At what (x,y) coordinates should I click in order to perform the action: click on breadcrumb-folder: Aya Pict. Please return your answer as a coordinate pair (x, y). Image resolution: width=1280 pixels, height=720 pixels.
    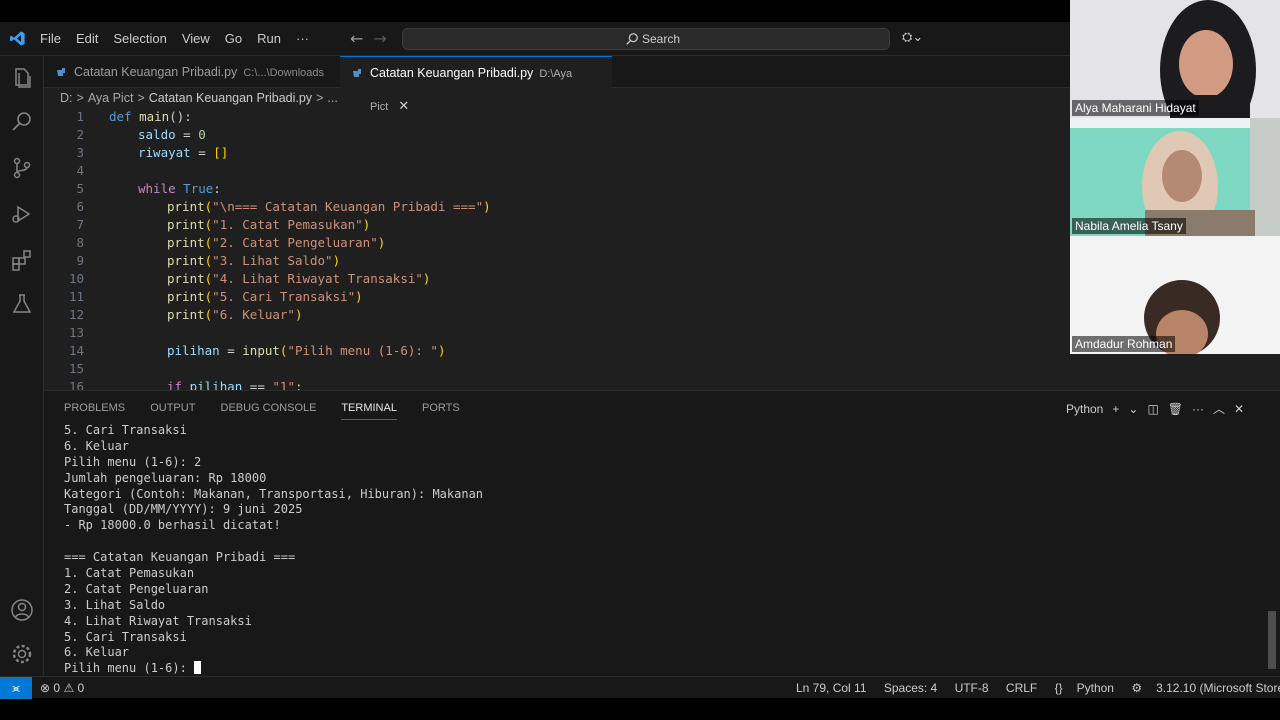
    Looking at the image, I should click on (111, 98).